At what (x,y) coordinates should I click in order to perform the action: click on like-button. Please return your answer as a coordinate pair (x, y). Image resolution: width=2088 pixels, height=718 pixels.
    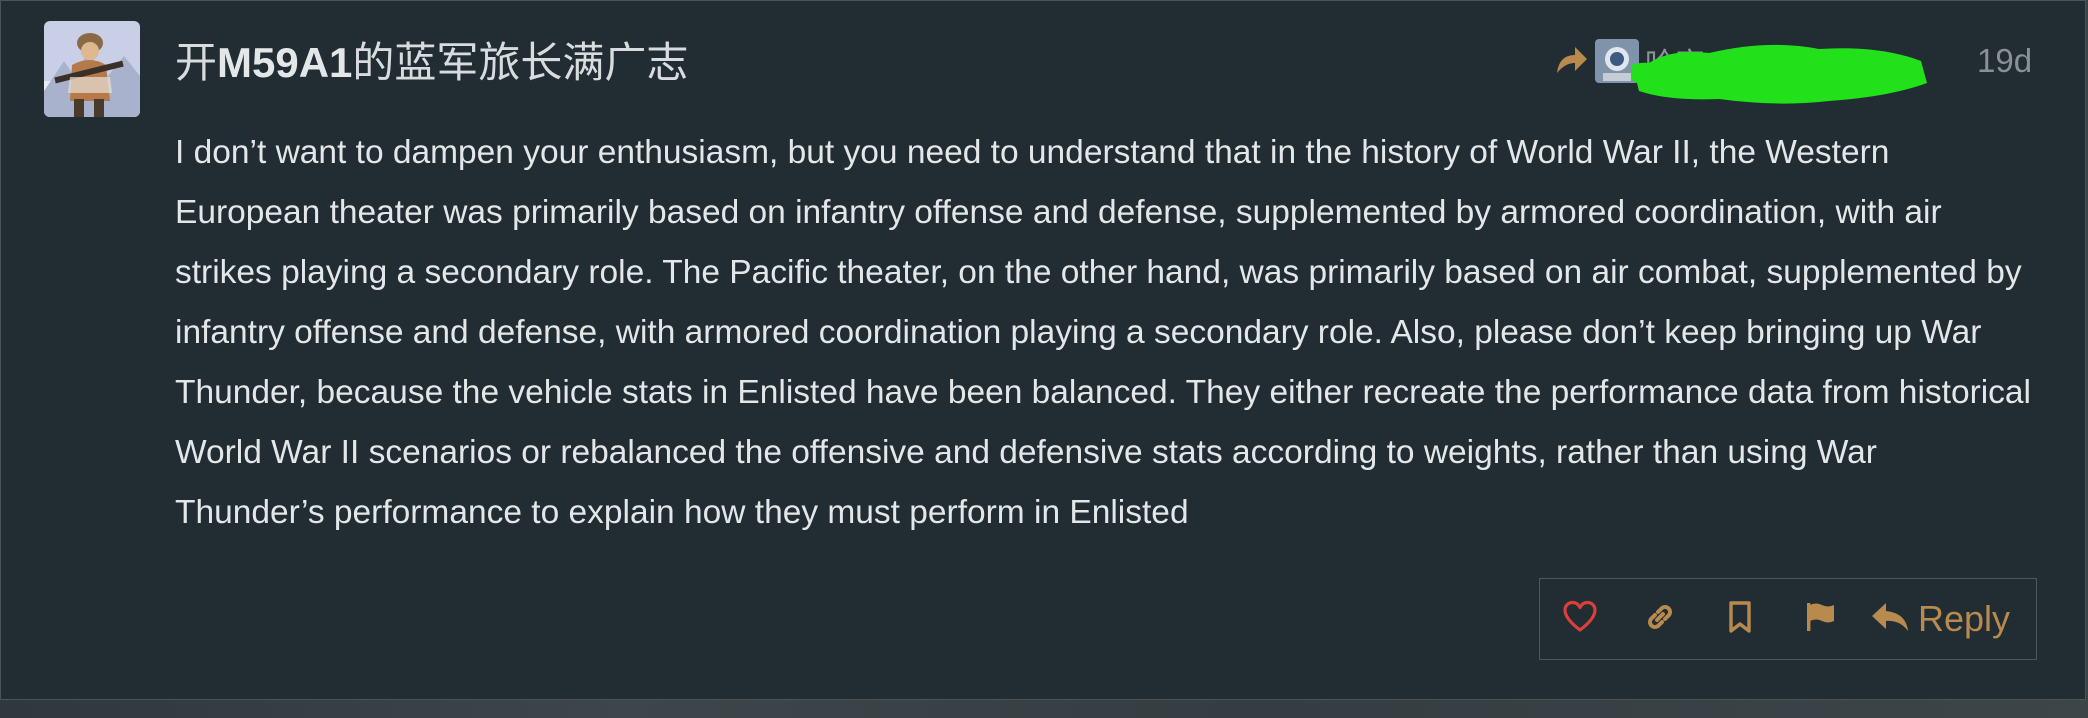
    Looking at the image, I should click on (1580, 619).